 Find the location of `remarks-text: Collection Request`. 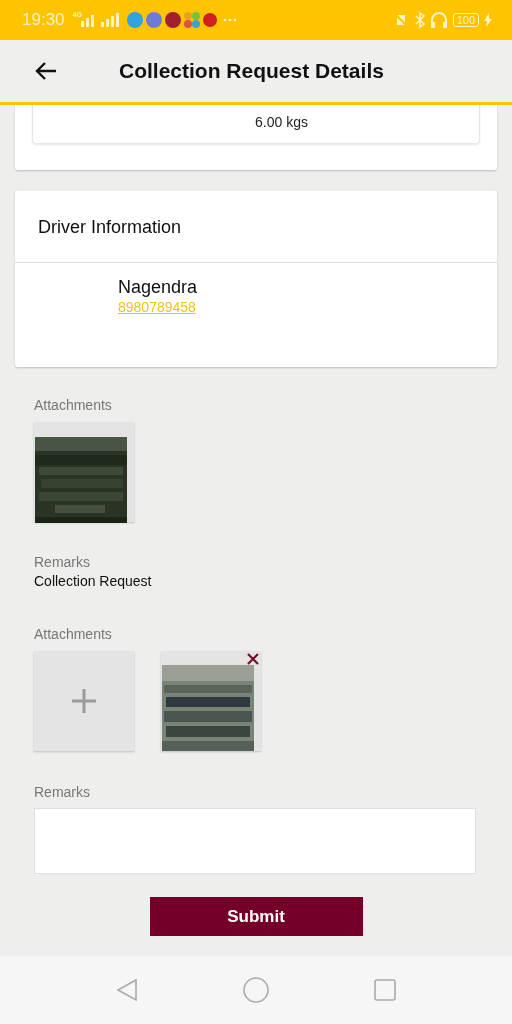

remarks-text: Collection Request is located at coordinates (93, 581).